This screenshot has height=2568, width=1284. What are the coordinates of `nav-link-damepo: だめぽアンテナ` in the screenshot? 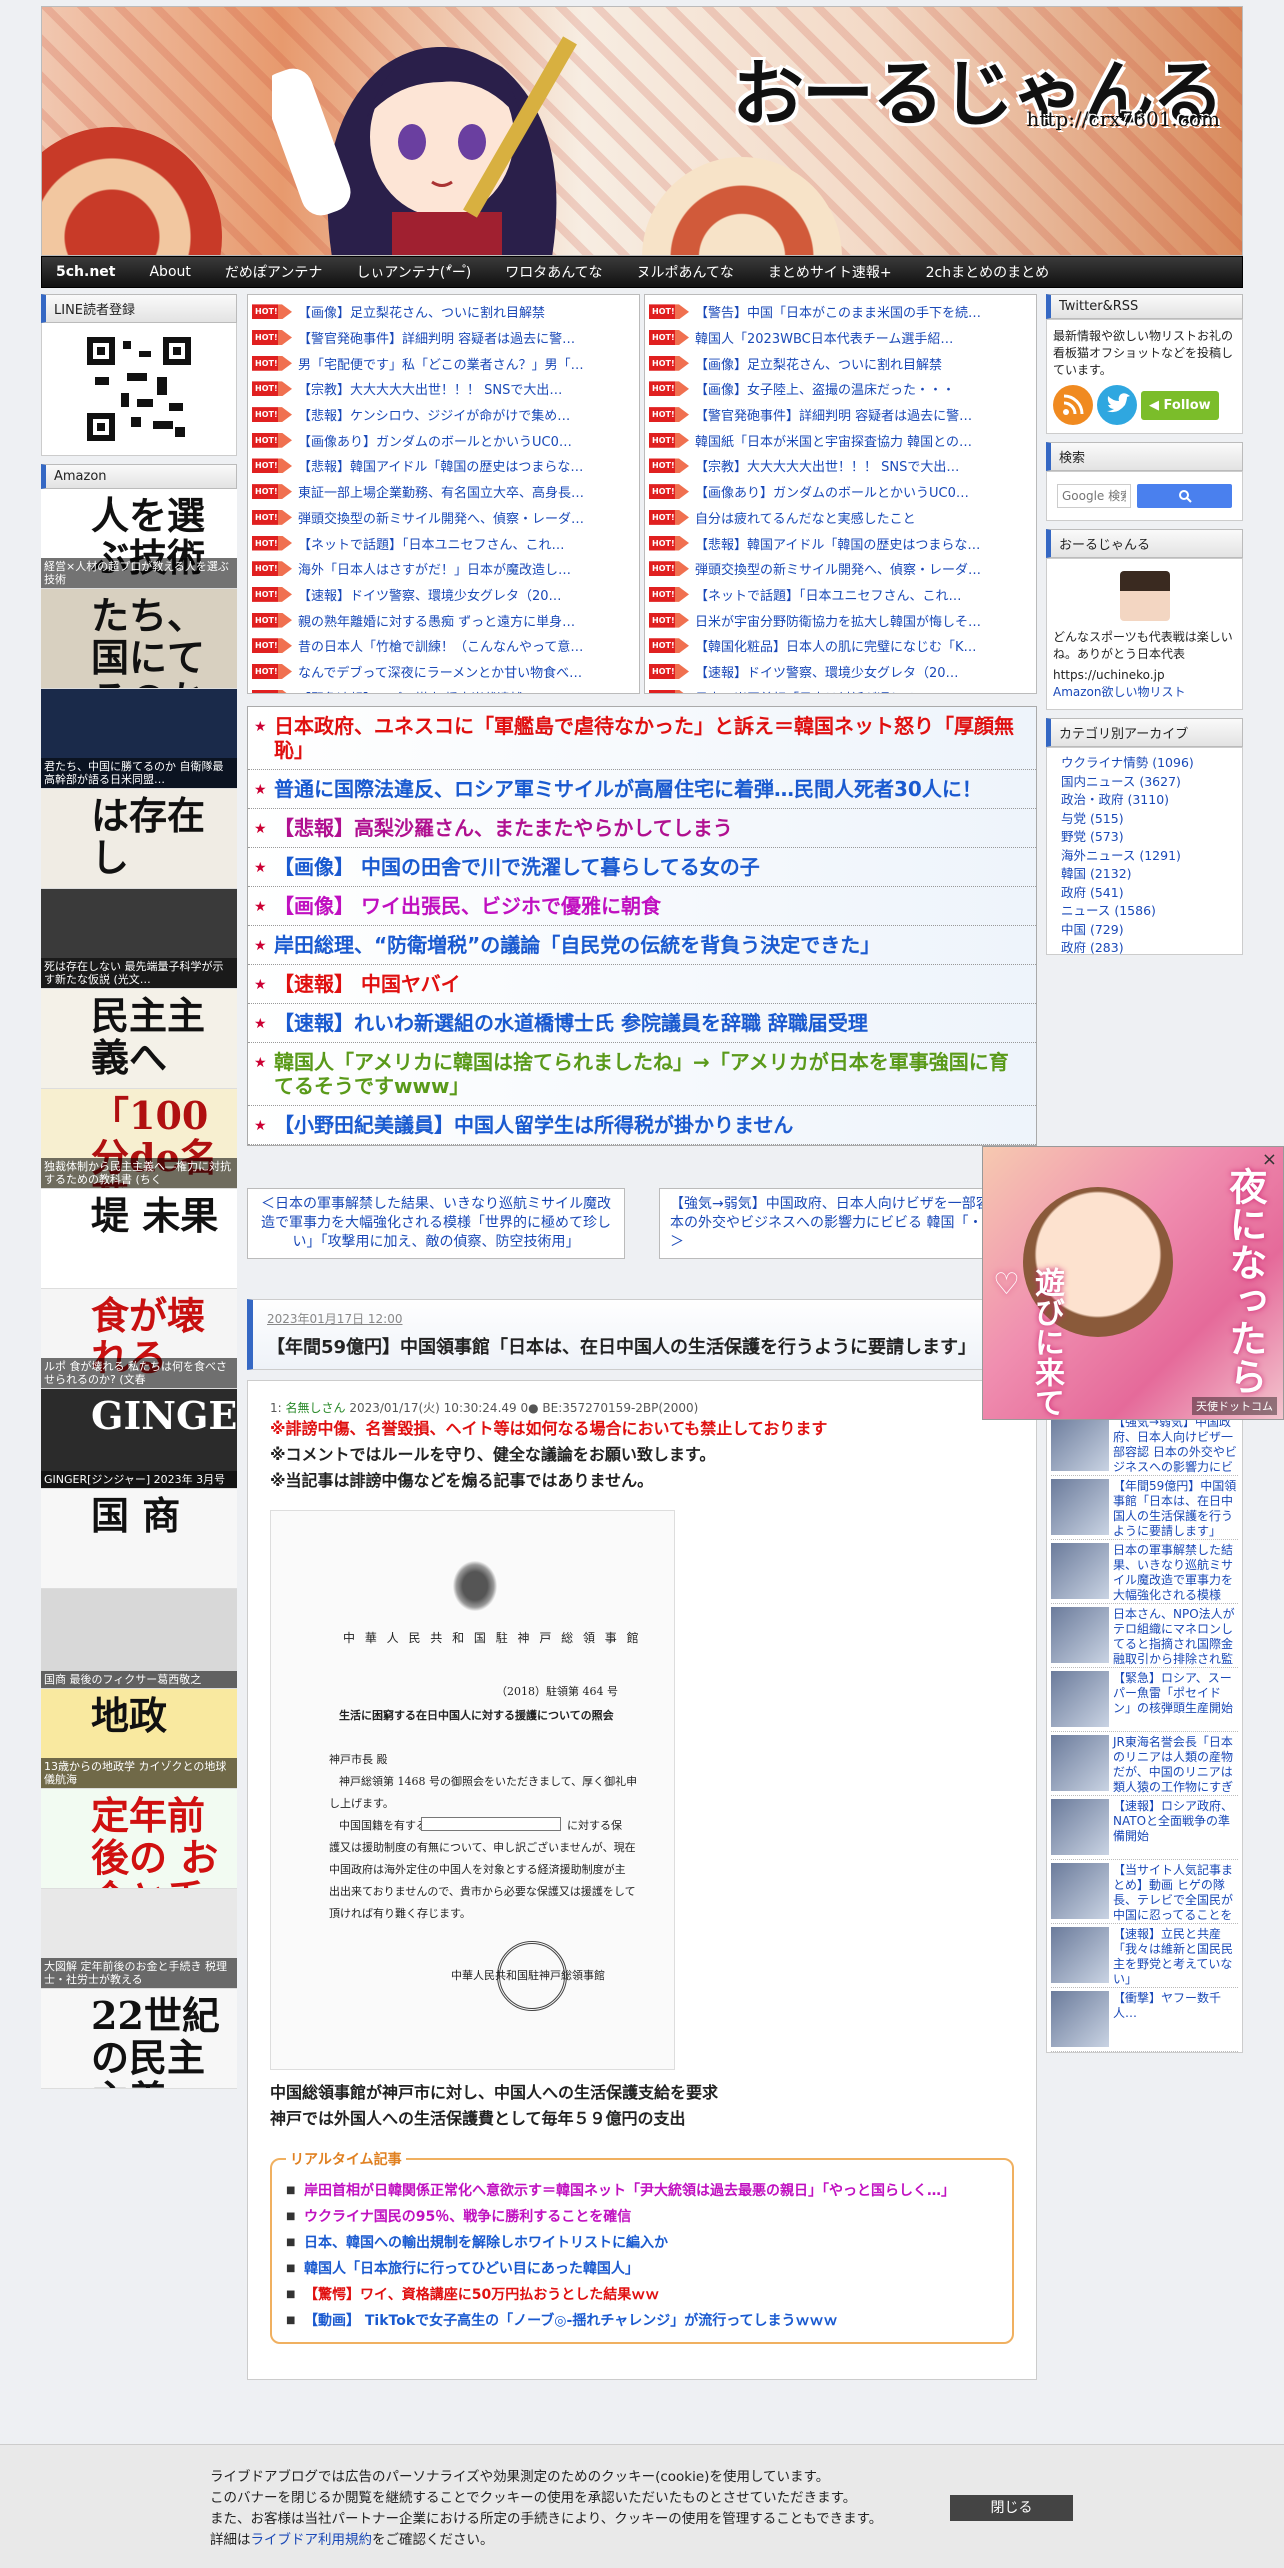 It's located at (273, 272).